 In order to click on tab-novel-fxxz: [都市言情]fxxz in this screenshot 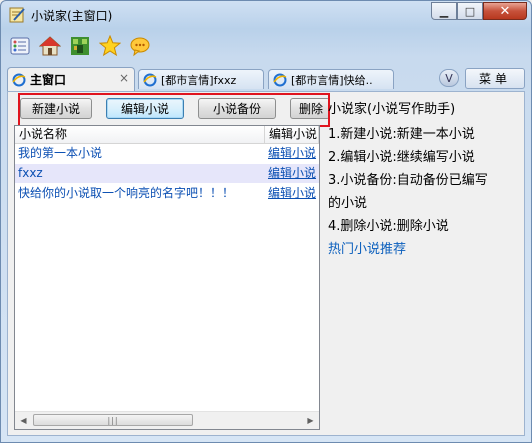, I will do `click(201, 79)`.